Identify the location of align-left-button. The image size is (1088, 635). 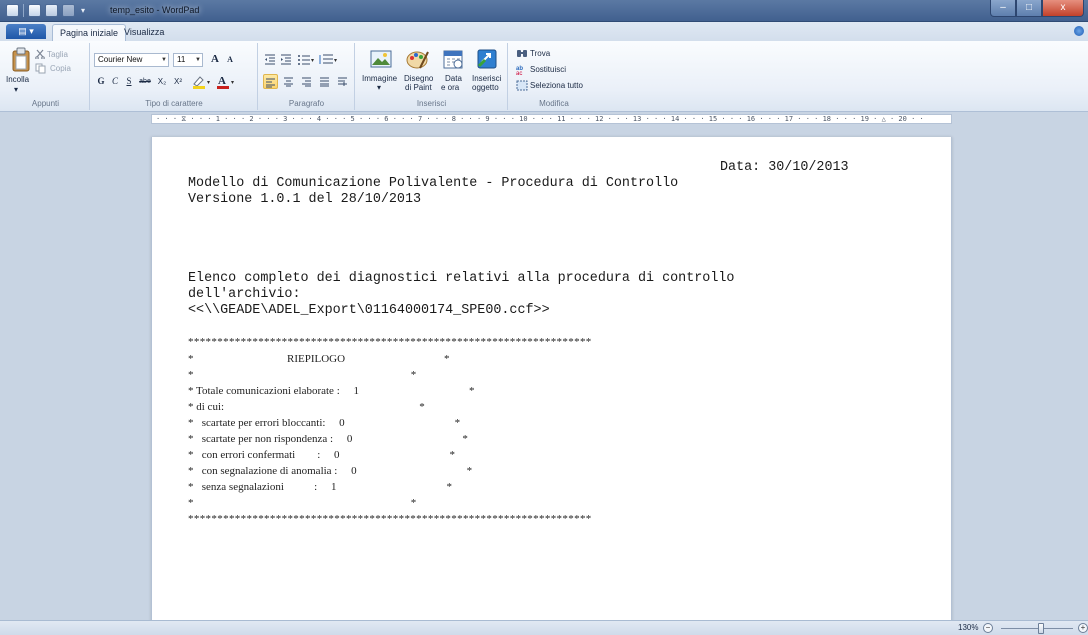
(270, 81).